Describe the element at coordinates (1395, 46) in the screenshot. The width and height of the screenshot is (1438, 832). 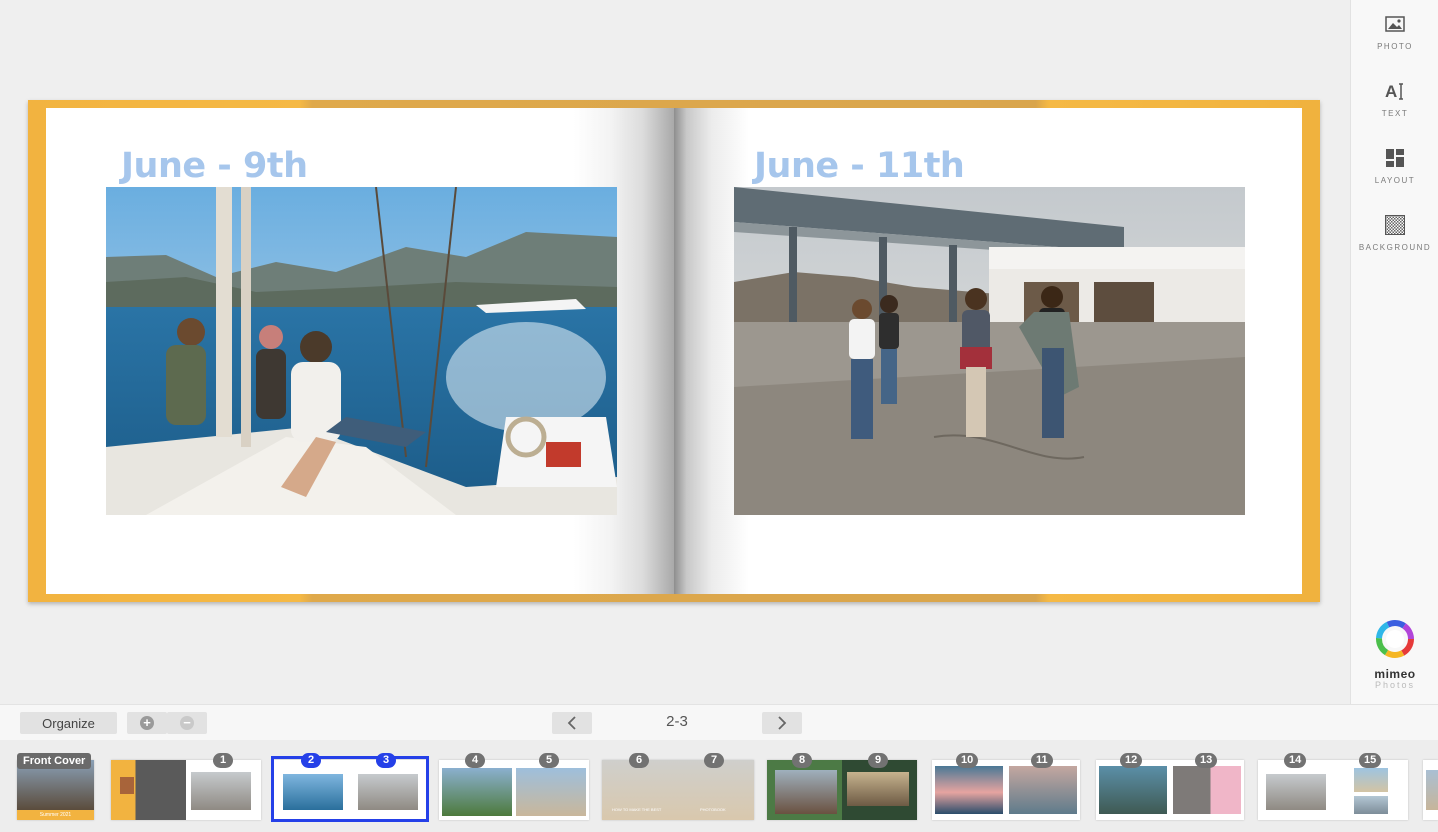
I see `photo-tool-label: PHOTO` at that location.